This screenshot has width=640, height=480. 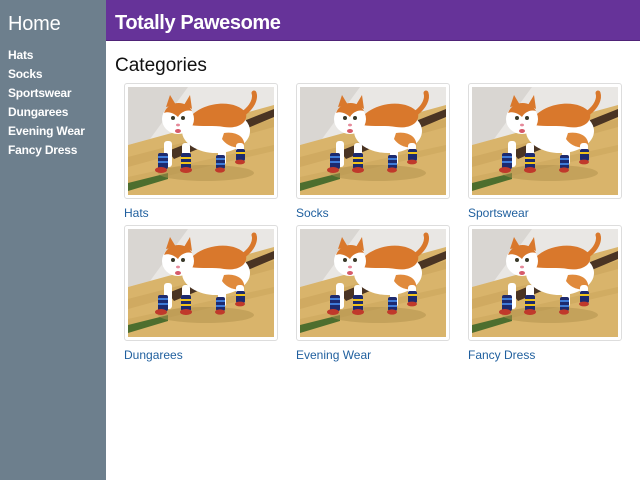 What do you see at coordinates (373, 20) in the screenshot?
I see `site-header: Totally Pawesome` at bounding box center [373, 20].